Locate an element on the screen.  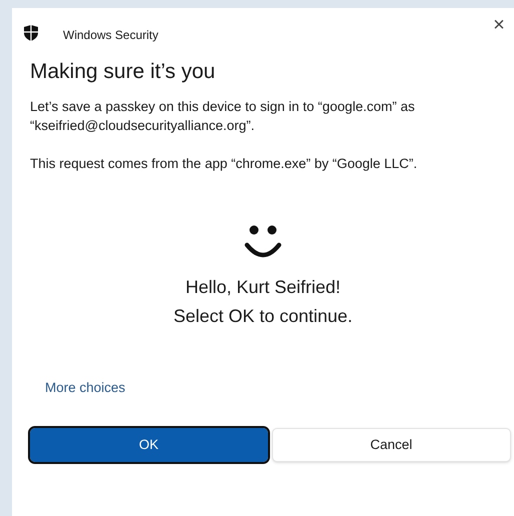
dialog-heading: Making sure it’s you is located at coordinates (123, 72).